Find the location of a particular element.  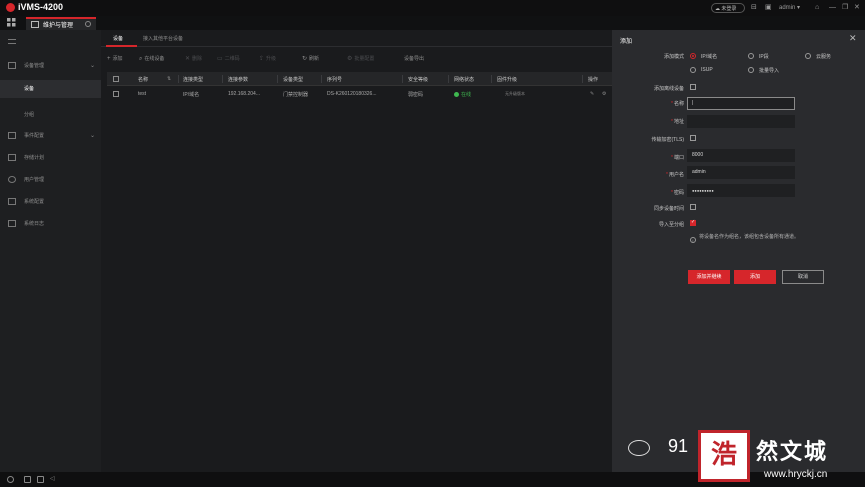

mode-ip-segment-label: IP段 is located at coordinates (764, 57).